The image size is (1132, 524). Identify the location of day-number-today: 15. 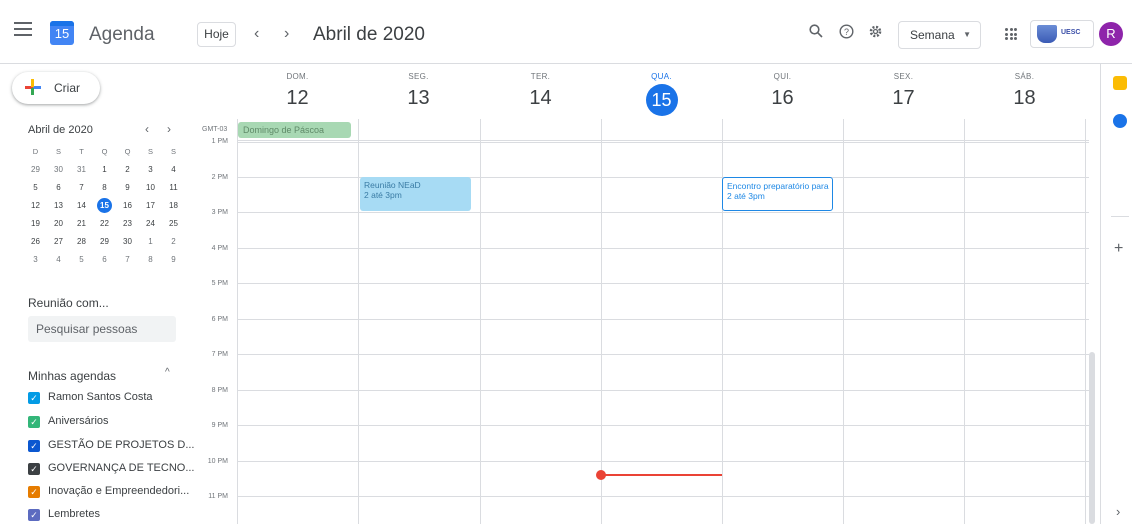
(661, 100).